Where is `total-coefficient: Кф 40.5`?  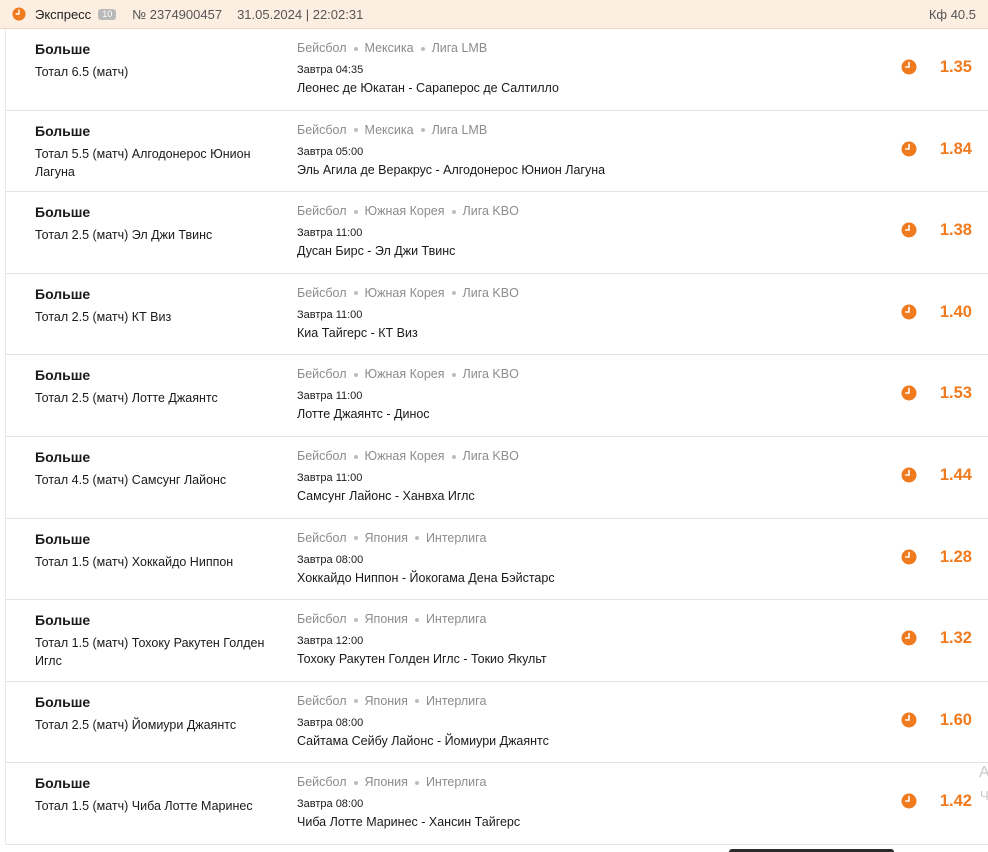 total-coefficient: Кф 40.5 is located at coordinates (952, 14).